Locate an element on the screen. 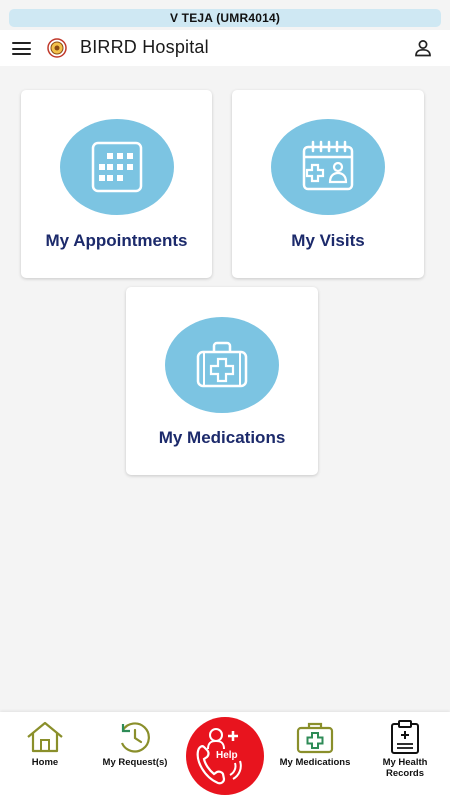 This screenshot has width=450, height=800. home-icon is located at coordinates (45, 737).